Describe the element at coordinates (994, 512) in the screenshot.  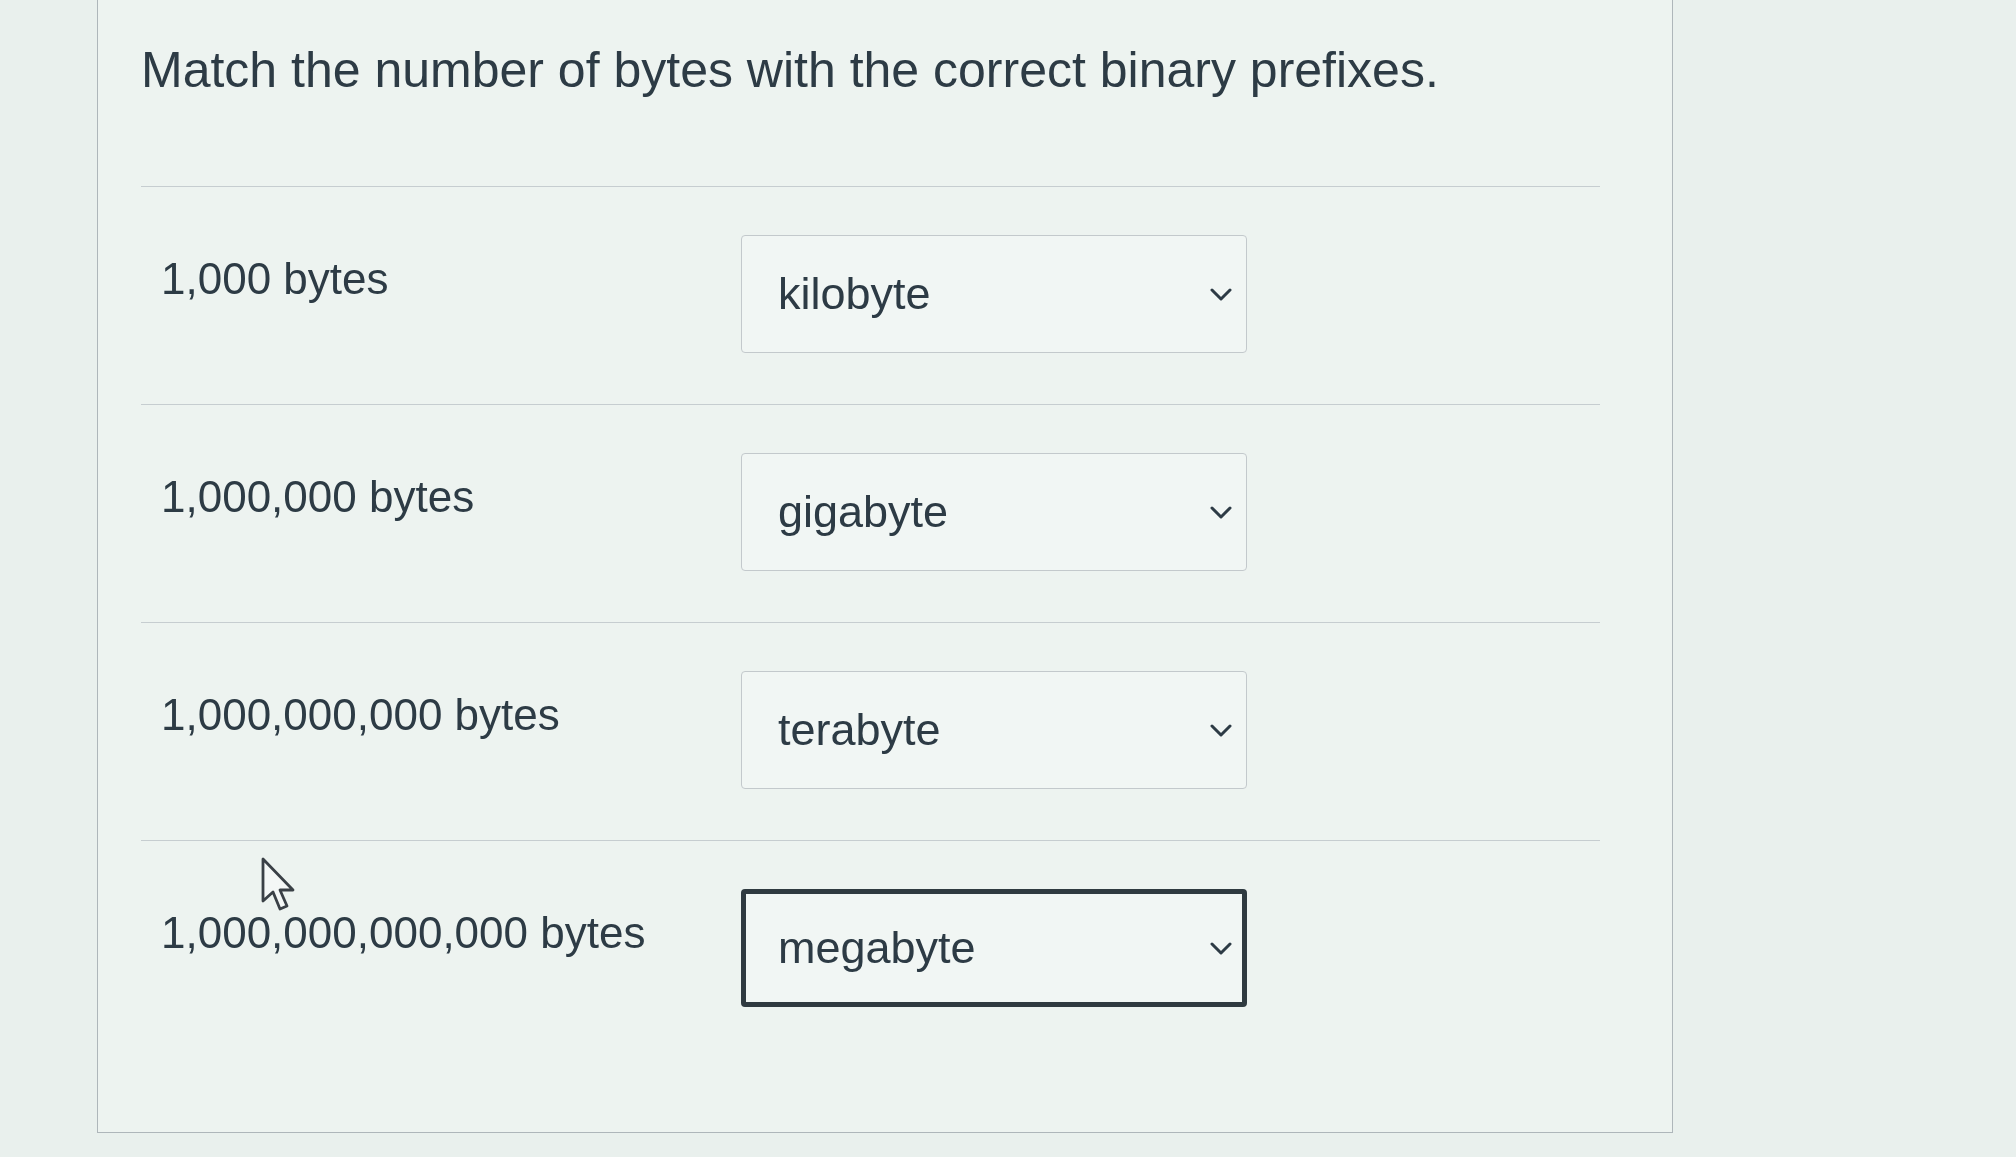
I see `dropdown: gigabyte` at that location.